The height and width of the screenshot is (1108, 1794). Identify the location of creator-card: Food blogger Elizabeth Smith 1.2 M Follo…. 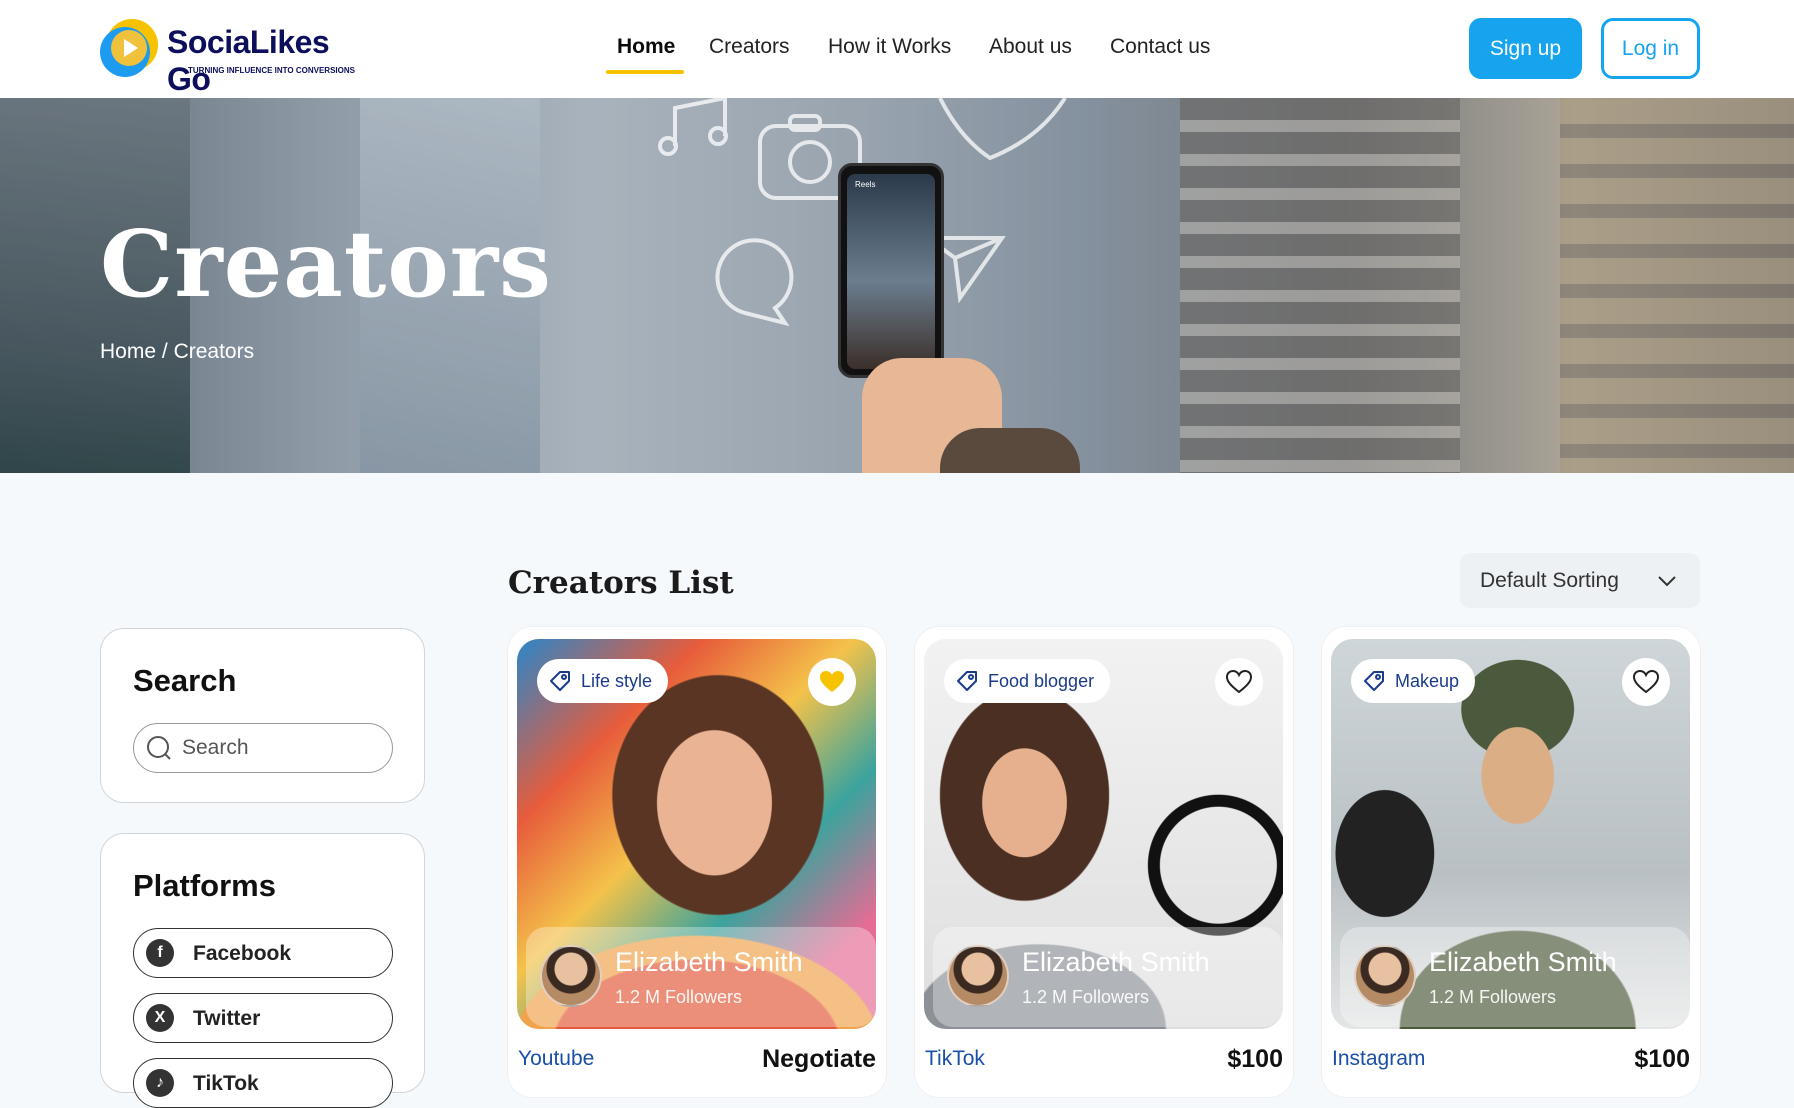
(1104, 862).